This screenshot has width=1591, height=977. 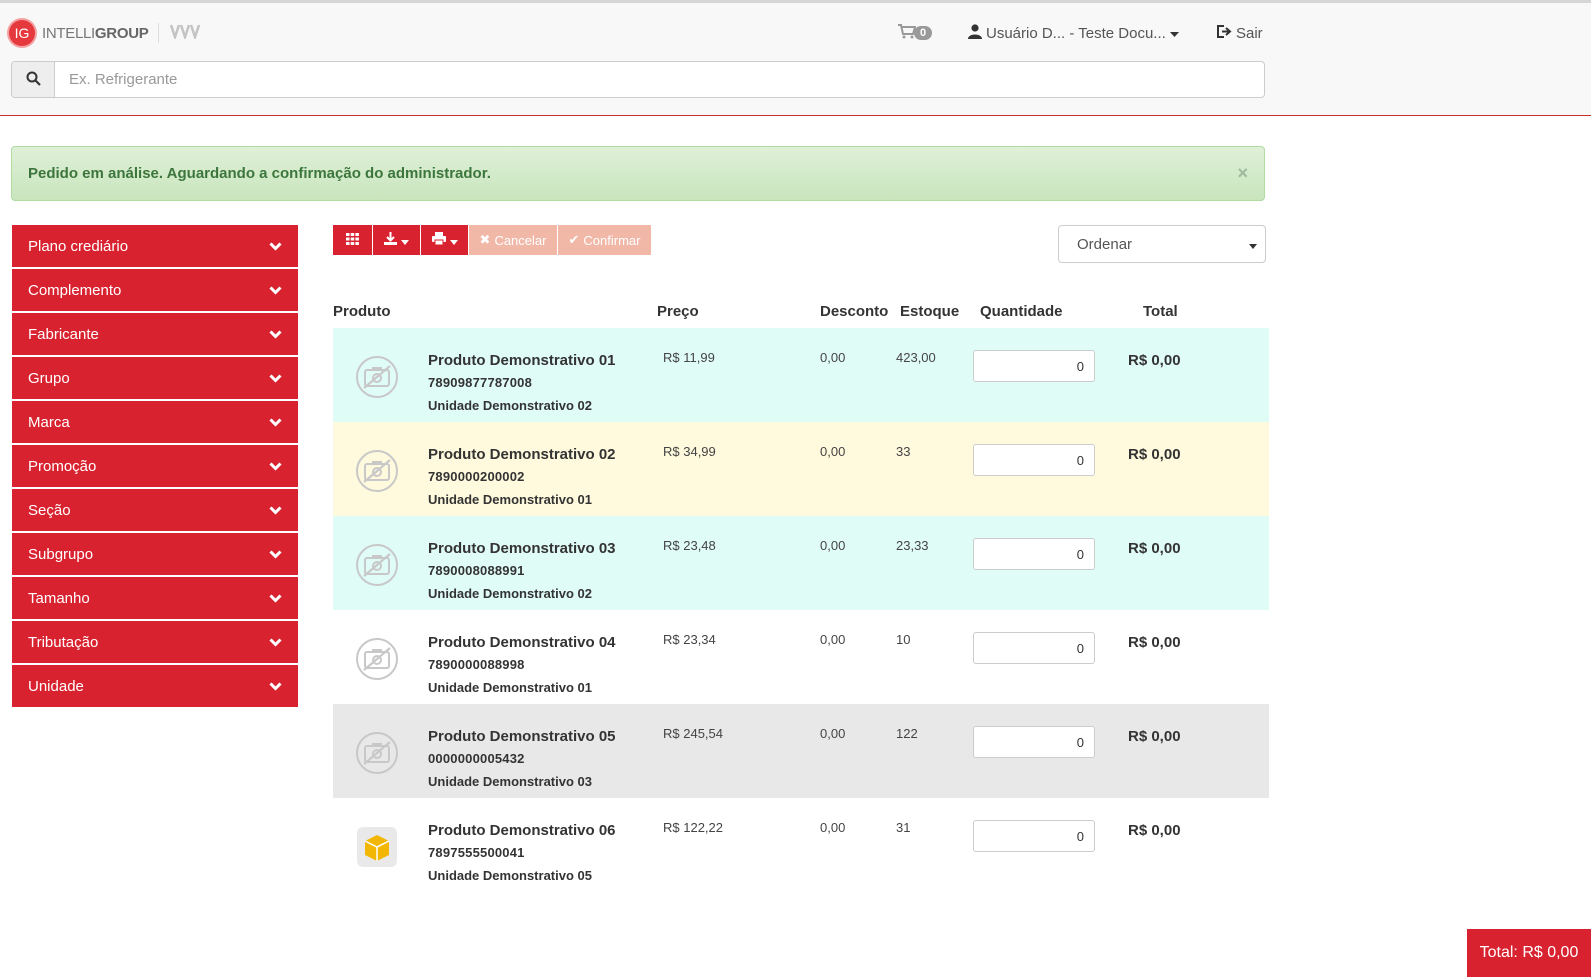 I want to click on sort-select-value: Ordenar, so click(x=1105, y=244).